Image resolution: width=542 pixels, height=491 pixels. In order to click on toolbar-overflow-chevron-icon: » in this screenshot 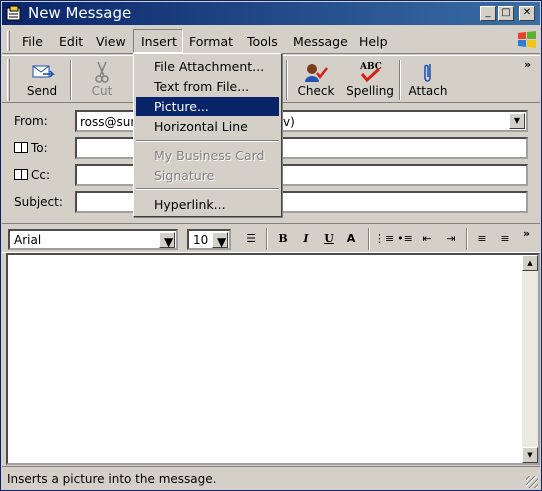, I will do `click(527, 64)`.